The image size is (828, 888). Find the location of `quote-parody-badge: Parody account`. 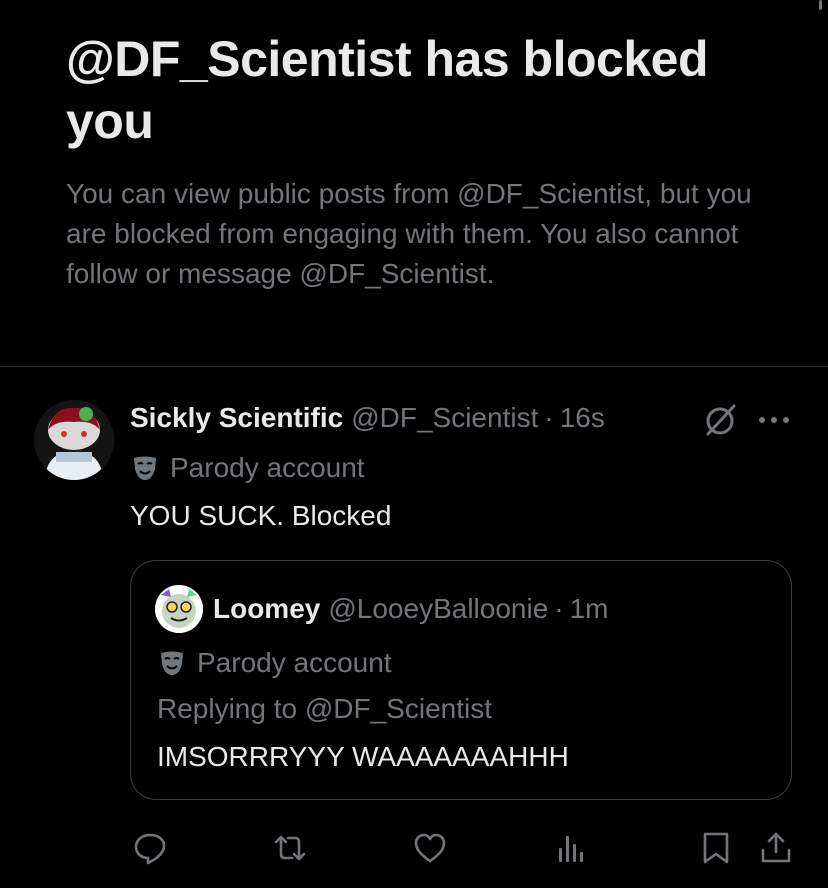

quote-parody-badge: Parody account is located at coordinates (274, 663).